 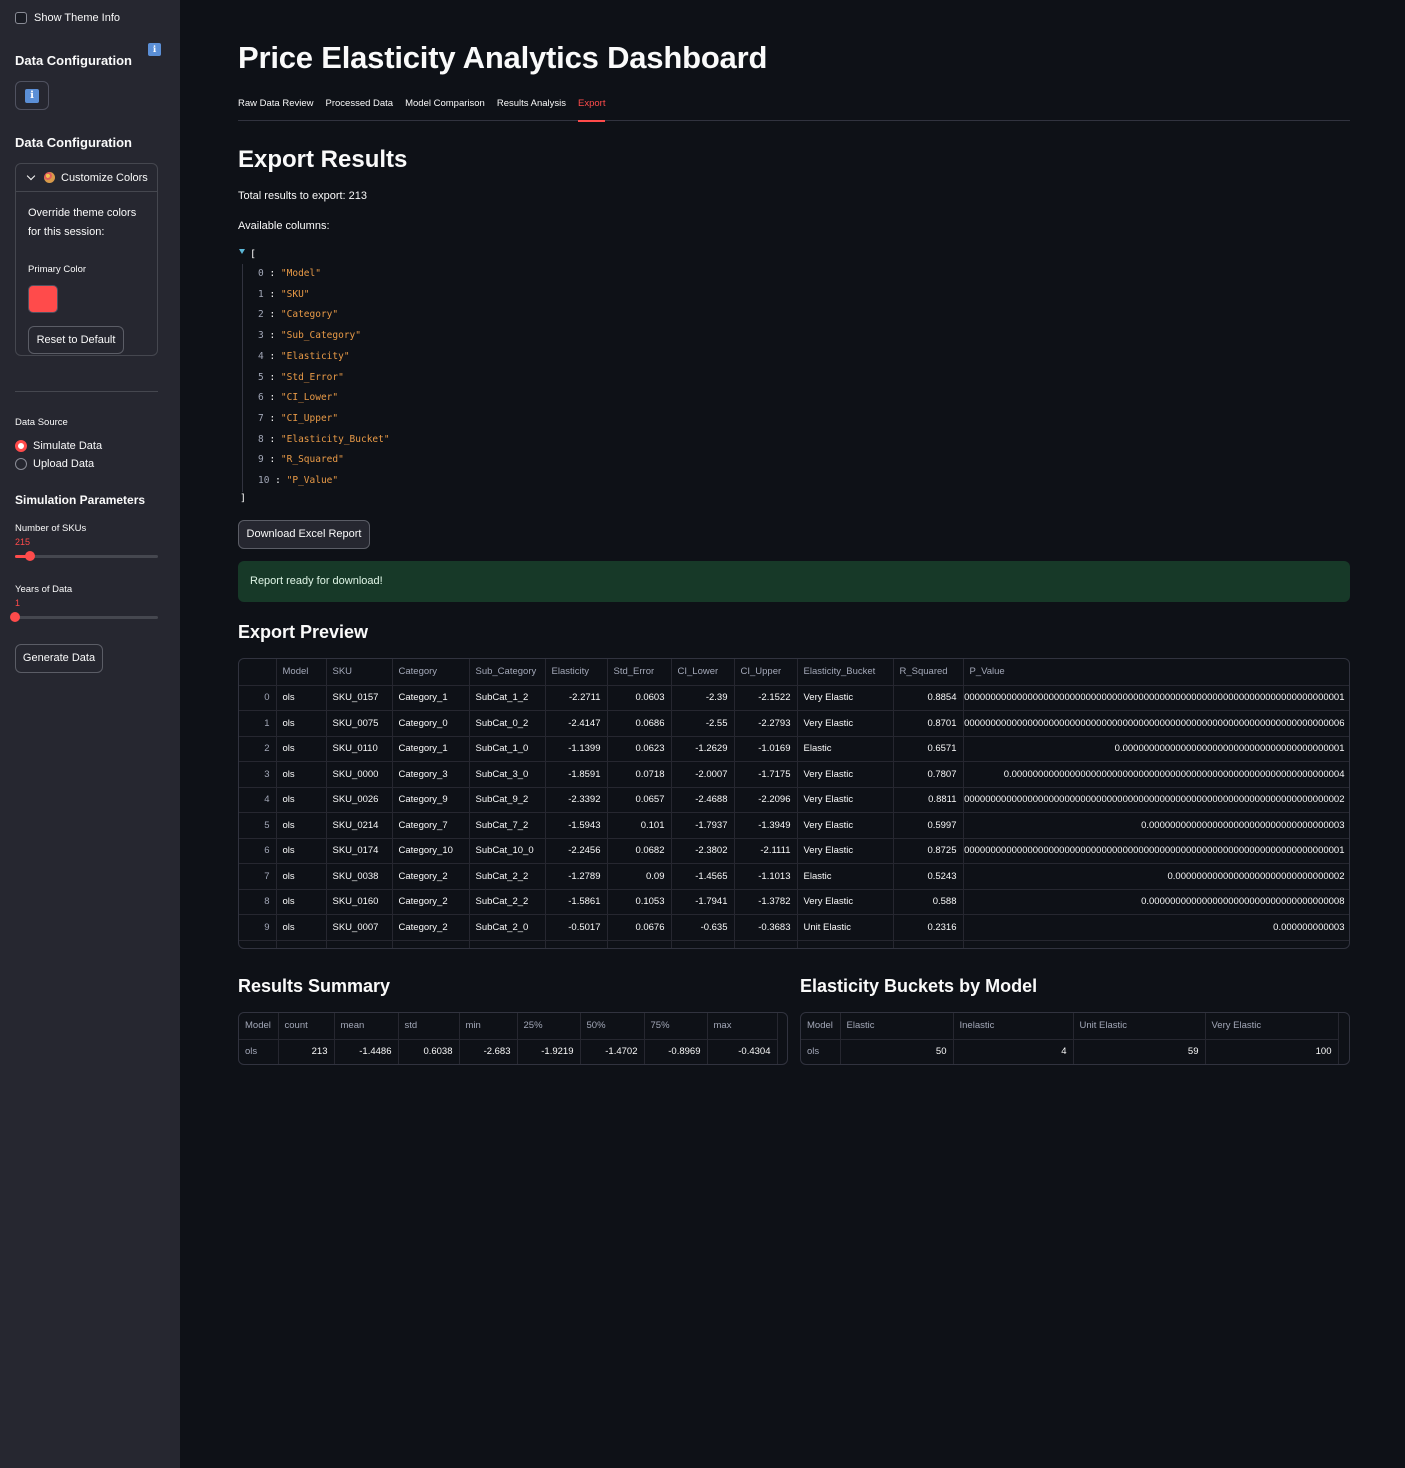 What do you see at coordinates (928, 698) in the screenshot?
I see `preview-cell: 0.8854` at bounding box center [928, 698].